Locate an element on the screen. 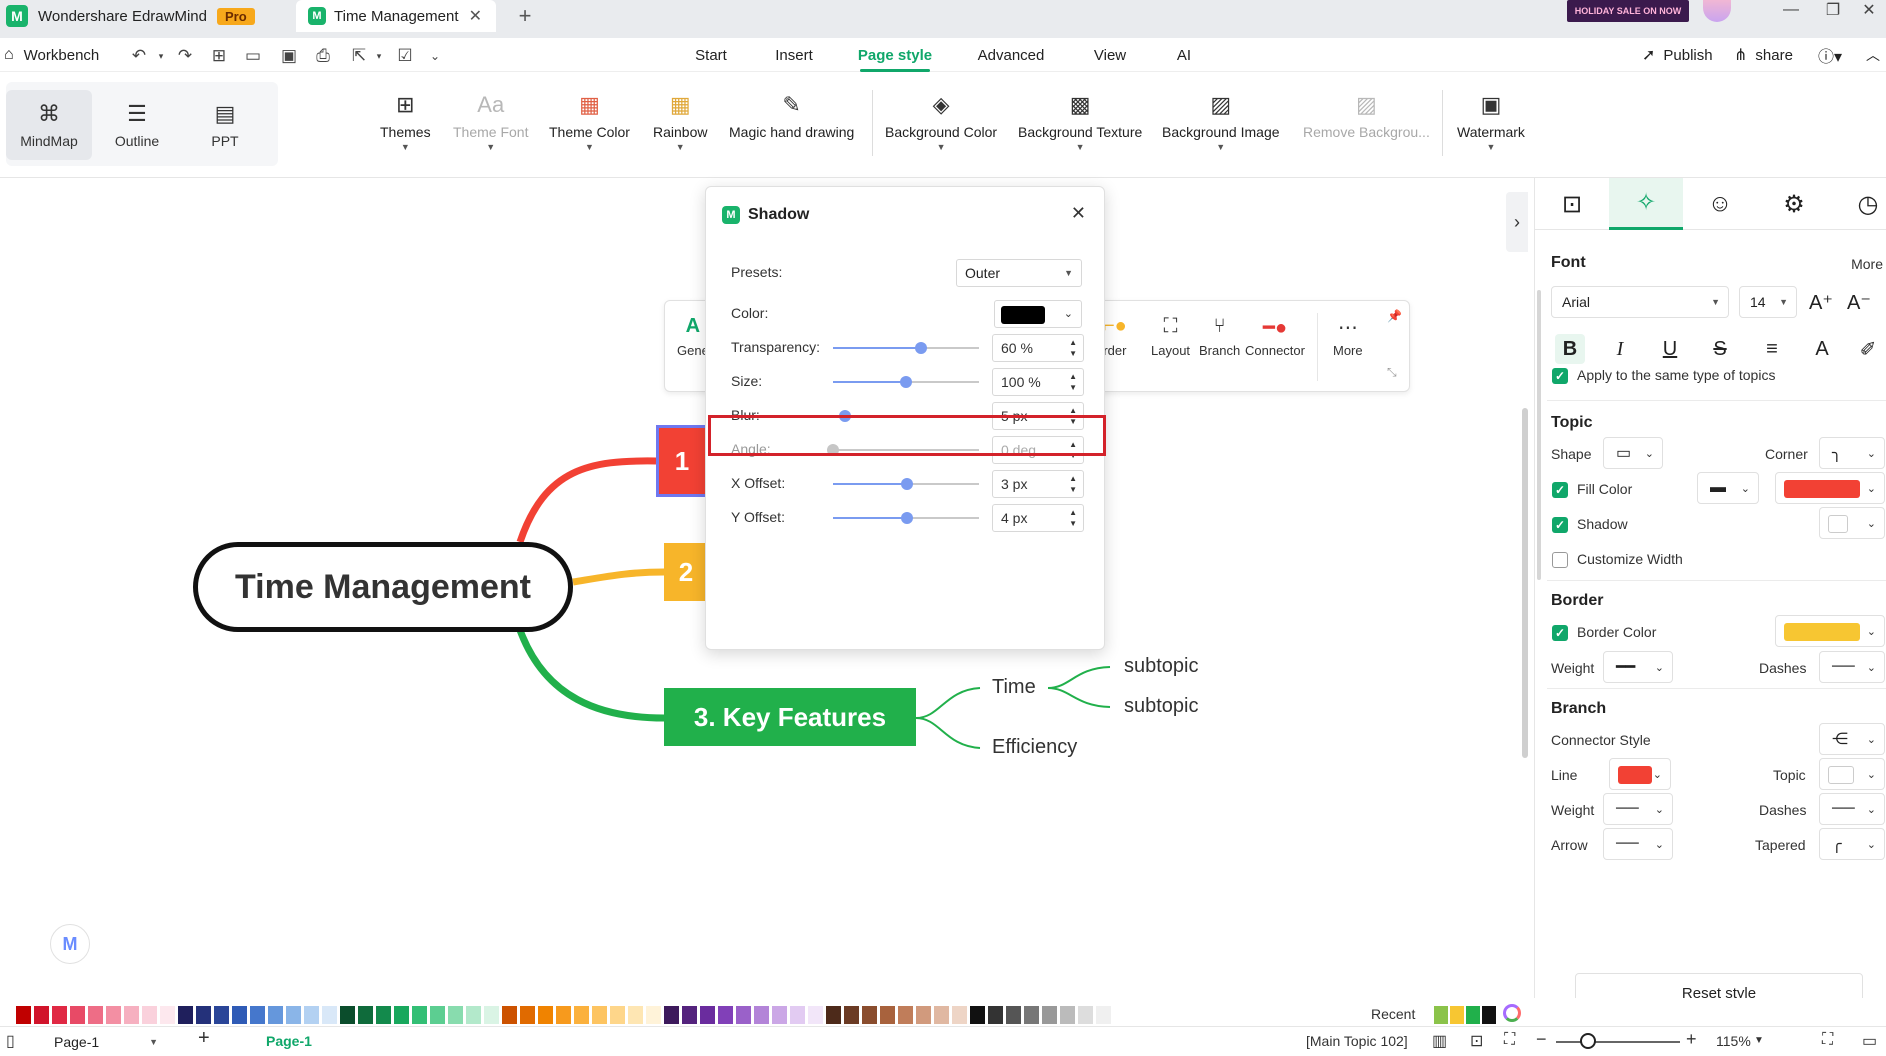 The image size is (1886, 1056). shadow-color-picker: ⌄ is located at coordinates (1038, 314).